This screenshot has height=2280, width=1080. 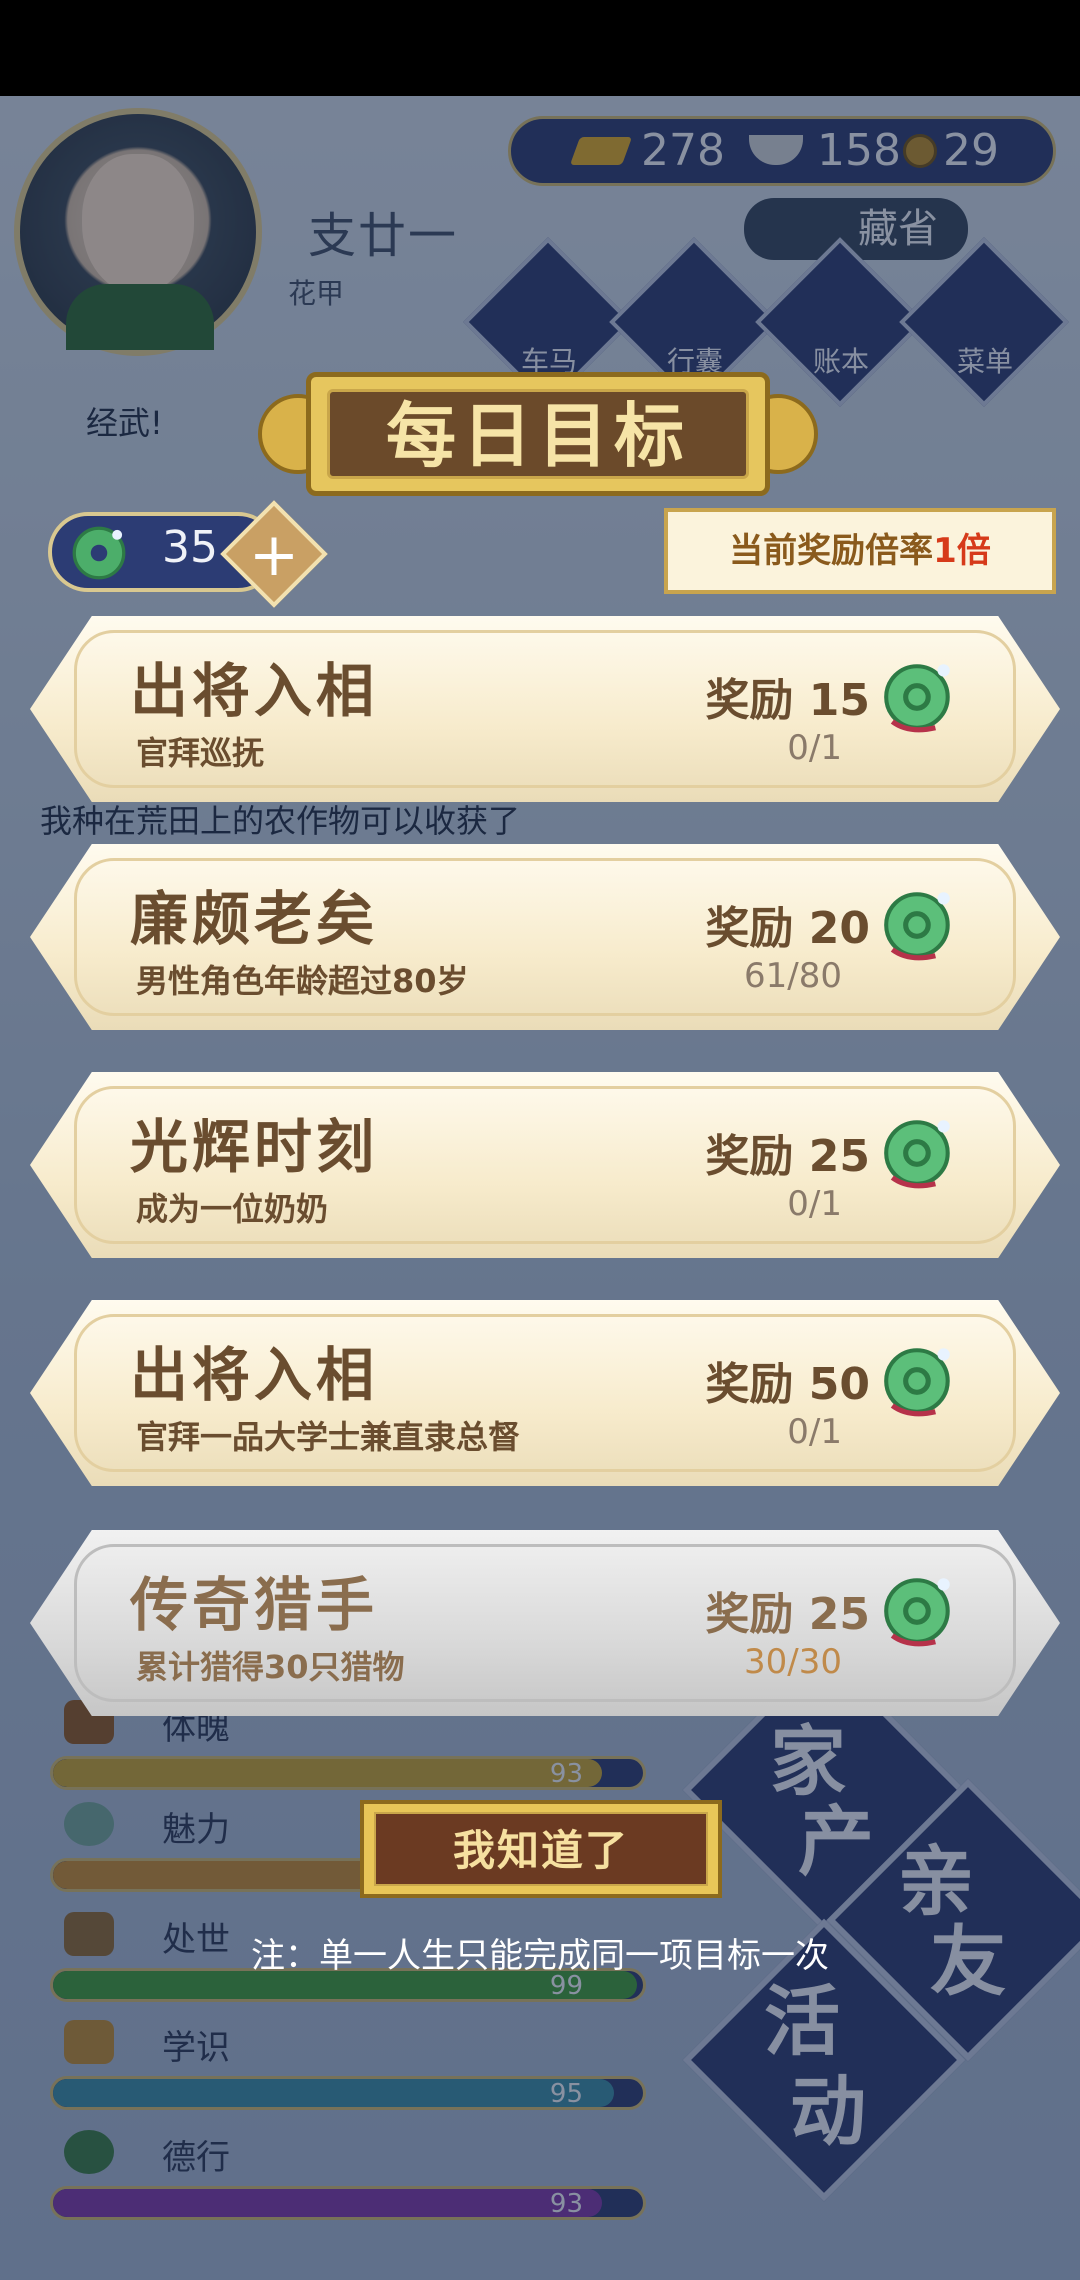 I want to click on goal-subtitle: 官拜巡抚, so click(x=200, y=753).